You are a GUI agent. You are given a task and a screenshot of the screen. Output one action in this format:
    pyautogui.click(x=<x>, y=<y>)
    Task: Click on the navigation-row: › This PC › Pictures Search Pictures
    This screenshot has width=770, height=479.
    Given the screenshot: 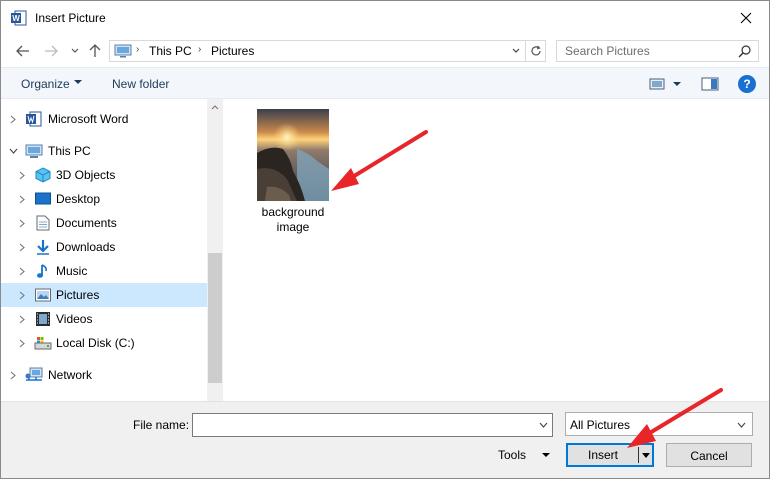 What is the action you would take?
    pyautogui.click(x=385, y=51)
    